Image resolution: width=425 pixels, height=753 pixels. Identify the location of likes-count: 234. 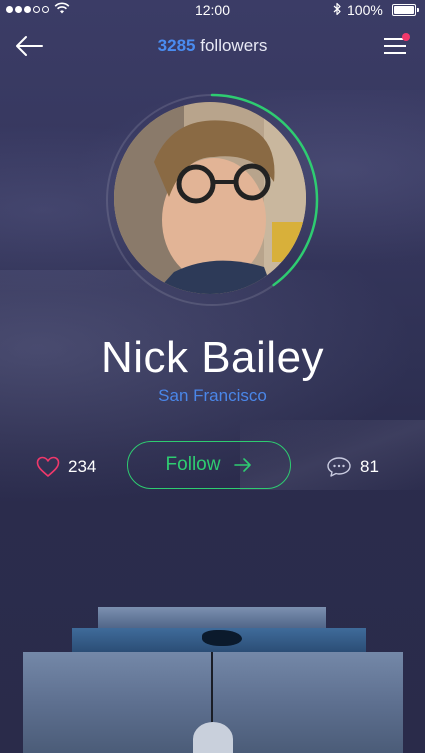
(82, 466).